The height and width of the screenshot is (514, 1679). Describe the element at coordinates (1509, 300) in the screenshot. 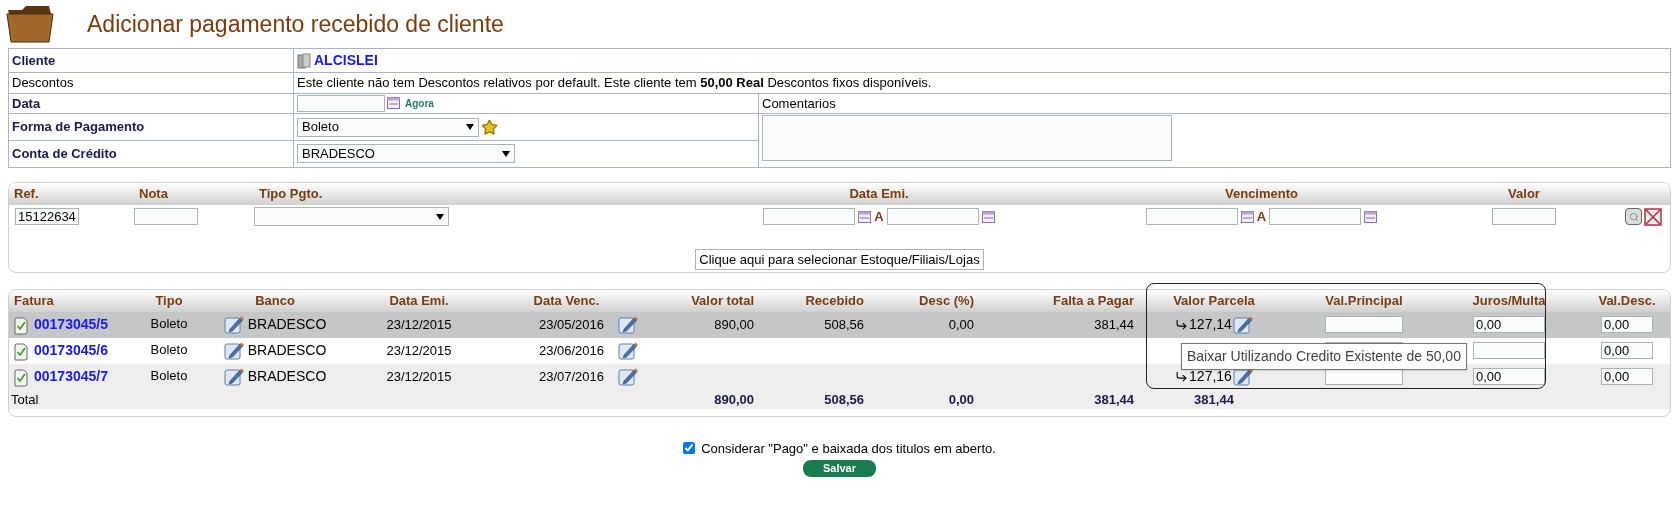

I see `column-header: Juros/Multa` at that location.